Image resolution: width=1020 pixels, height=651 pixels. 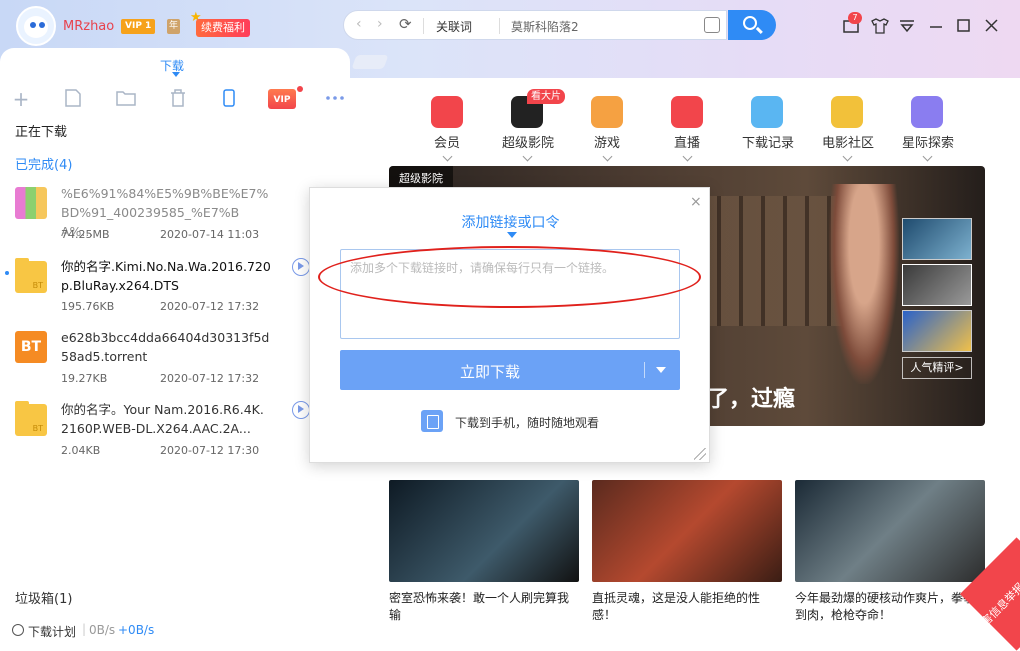 What do you see at coordinates (759, 30) in the screenshot?
I see `search-icon-handle` at bounding box center [759, 30].